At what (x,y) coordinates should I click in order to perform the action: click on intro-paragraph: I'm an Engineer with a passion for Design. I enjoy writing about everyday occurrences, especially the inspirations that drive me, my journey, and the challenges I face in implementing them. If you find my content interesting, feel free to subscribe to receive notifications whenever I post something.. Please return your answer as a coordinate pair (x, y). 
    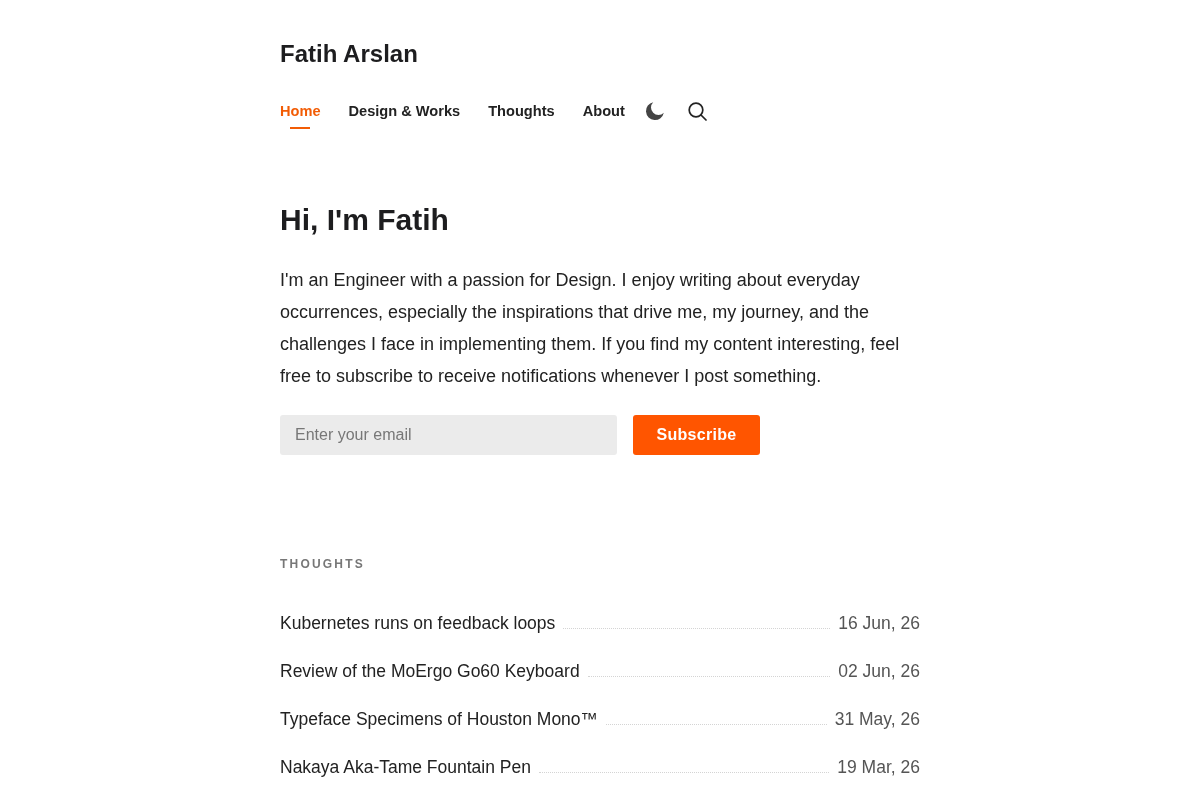
    Looking at the image, I should click on (590, 328).